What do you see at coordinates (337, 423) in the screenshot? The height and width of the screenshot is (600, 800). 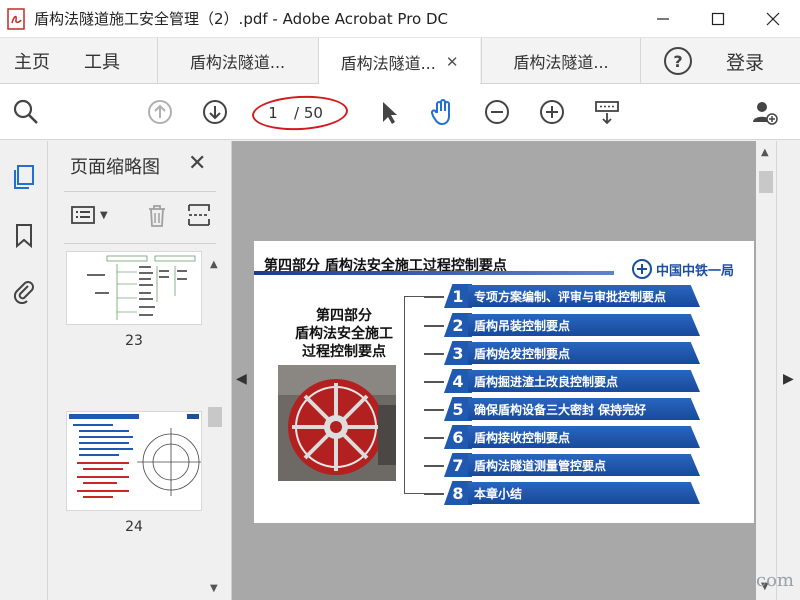 I see `tbm-cutterhead-photo` at bounding box center [337, 423].